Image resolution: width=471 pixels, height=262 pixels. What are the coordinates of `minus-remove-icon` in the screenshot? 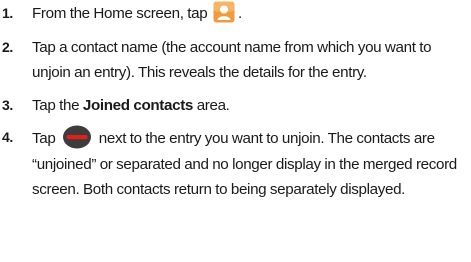 It's located at (77, 137).